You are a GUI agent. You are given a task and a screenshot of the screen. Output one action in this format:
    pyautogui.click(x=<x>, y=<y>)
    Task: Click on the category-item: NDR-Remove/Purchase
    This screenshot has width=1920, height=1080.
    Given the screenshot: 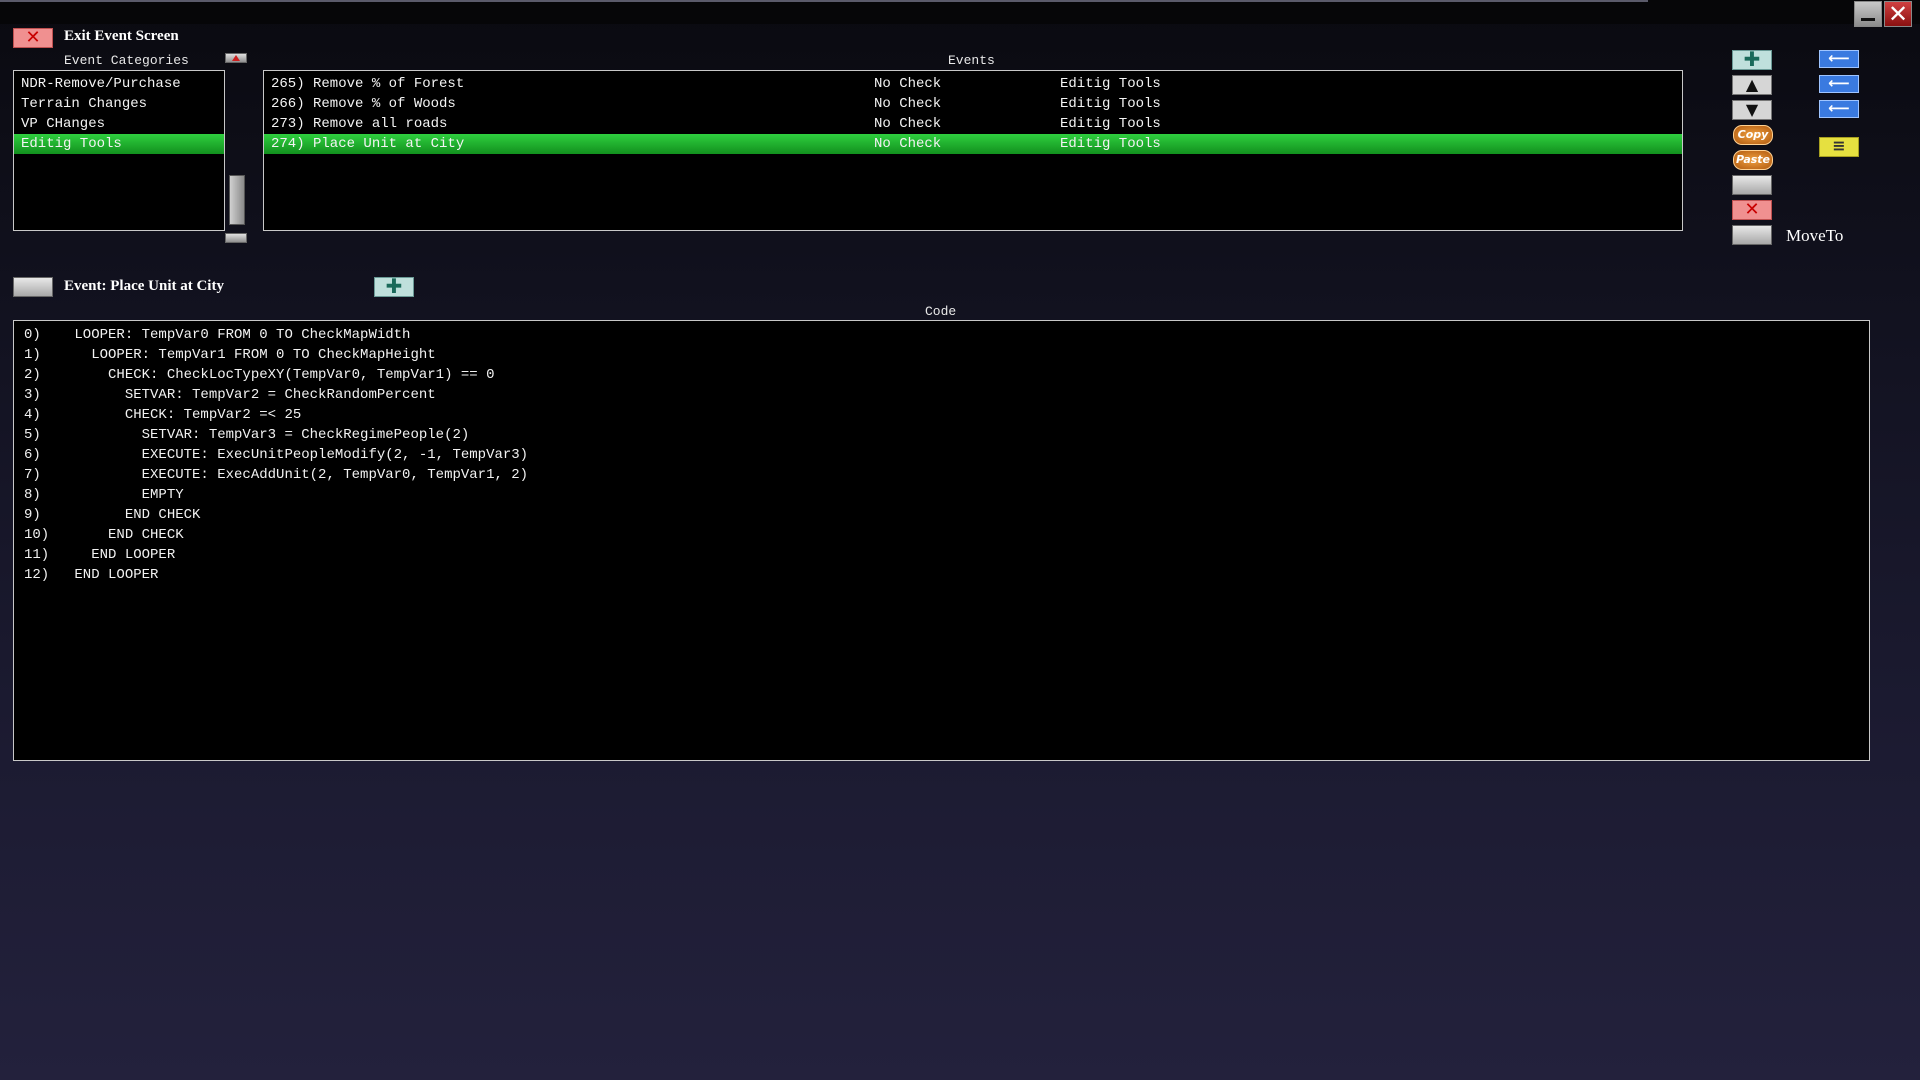 What is the action you would take?
    pyautogui.click(x=119, y=84)
    